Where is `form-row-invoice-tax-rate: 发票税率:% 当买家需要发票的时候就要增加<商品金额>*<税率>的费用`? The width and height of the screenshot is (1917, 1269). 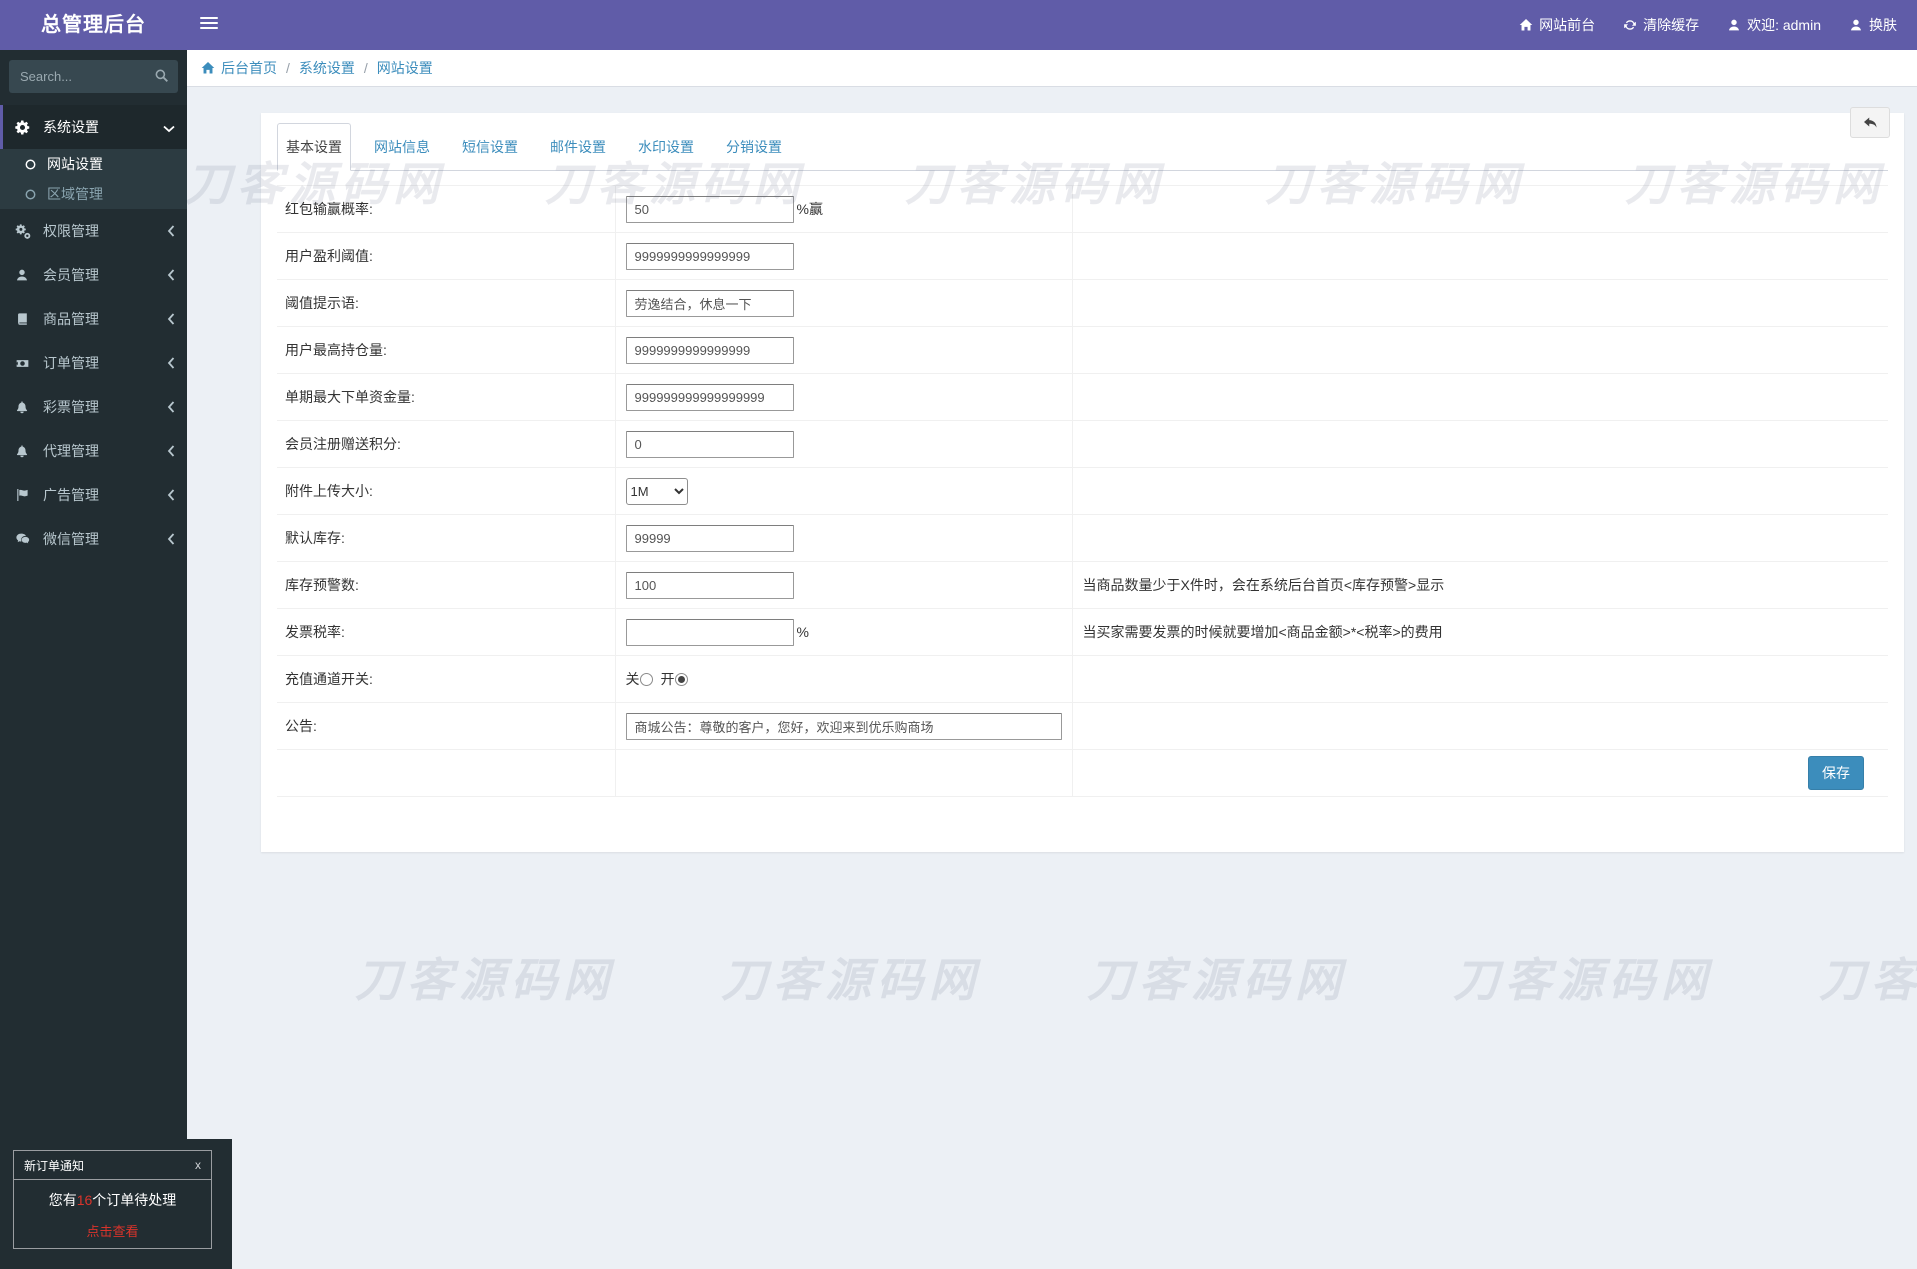
form-row-invoice-tax-rate: 发票税率:% 当买家需要发票的时候就要增加<商品金额>*<税率>的费用 is located at coordinates (1082, 632).